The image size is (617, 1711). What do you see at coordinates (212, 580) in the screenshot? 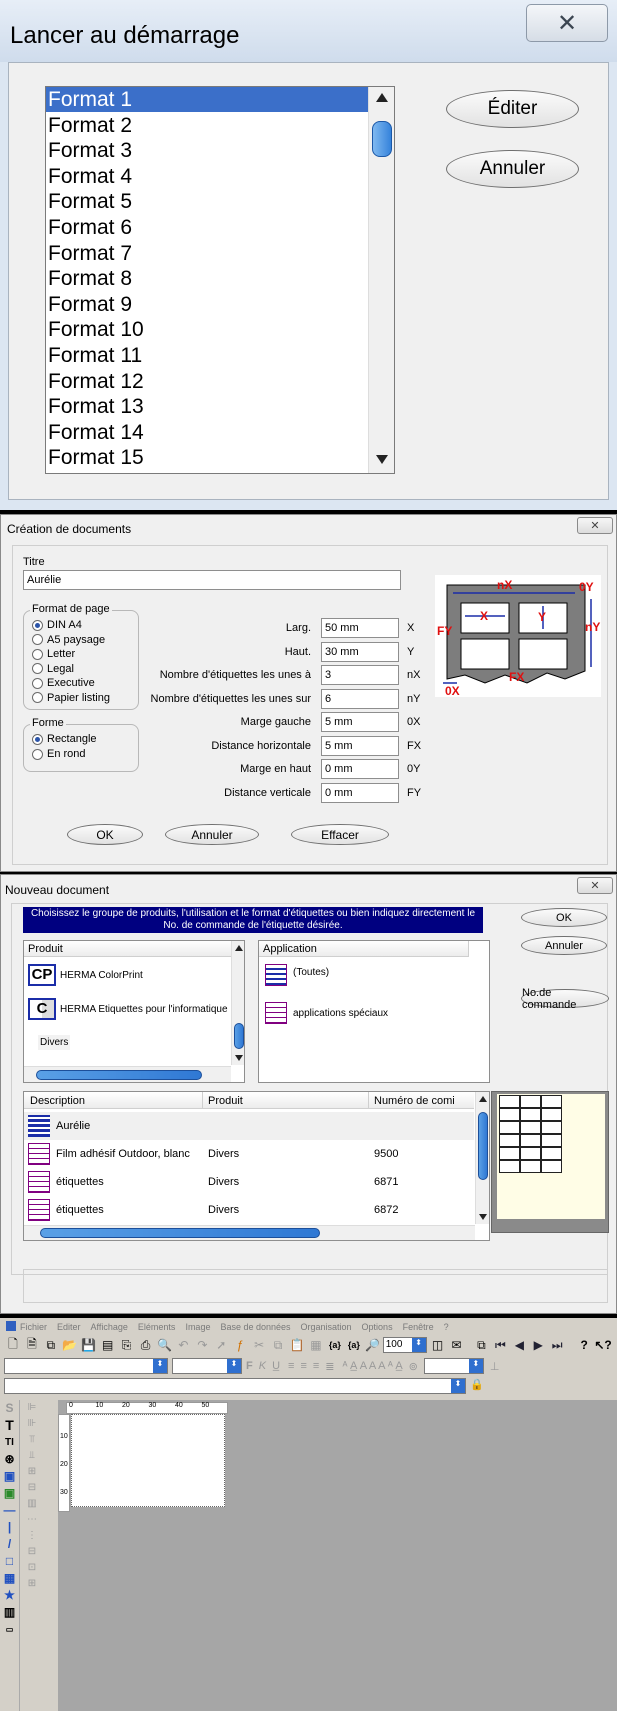
I see `title-input: Aurélie` at bounding box center [212, 580].